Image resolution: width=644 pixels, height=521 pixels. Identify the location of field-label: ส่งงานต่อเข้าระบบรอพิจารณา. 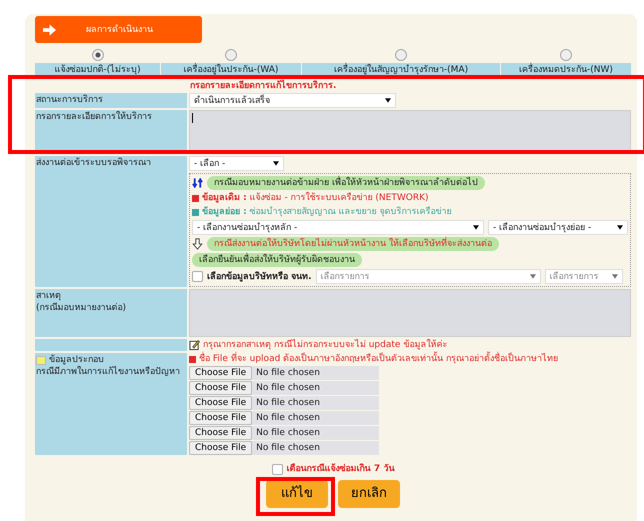
(93, 163).